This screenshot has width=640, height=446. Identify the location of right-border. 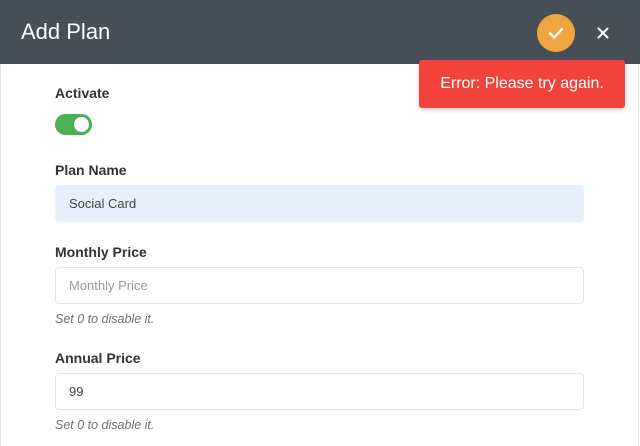
(638, 255).